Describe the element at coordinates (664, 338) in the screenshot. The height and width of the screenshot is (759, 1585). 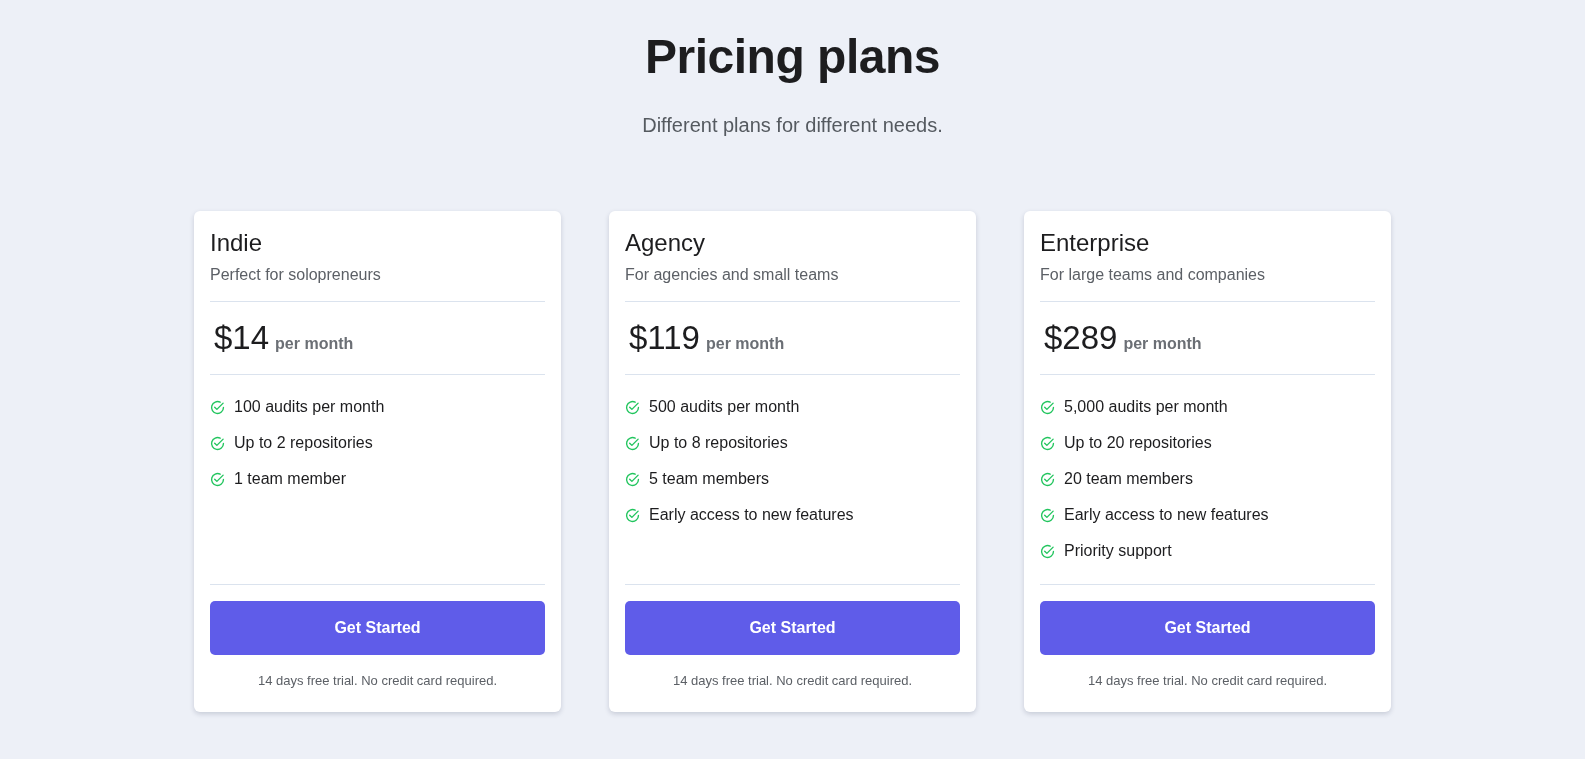
I see `plan-price: $119` at that location.